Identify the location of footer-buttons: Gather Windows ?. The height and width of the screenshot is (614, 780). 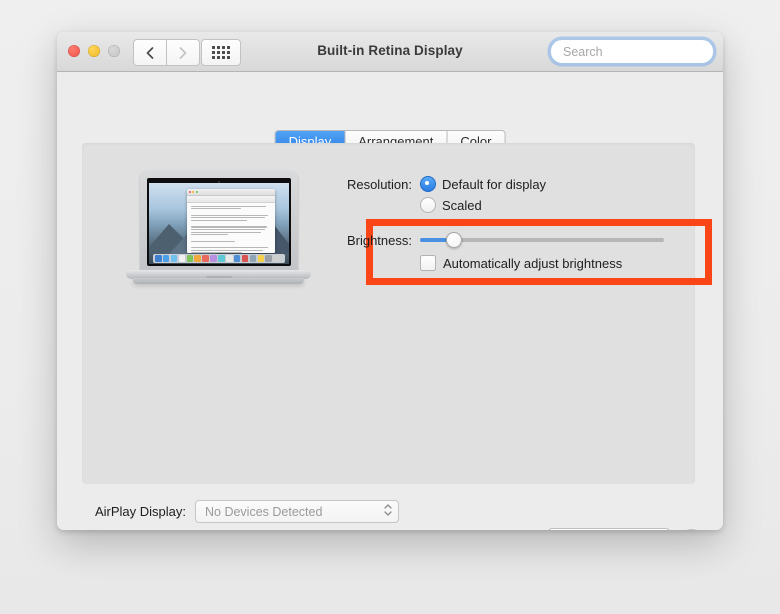
(625, 529).